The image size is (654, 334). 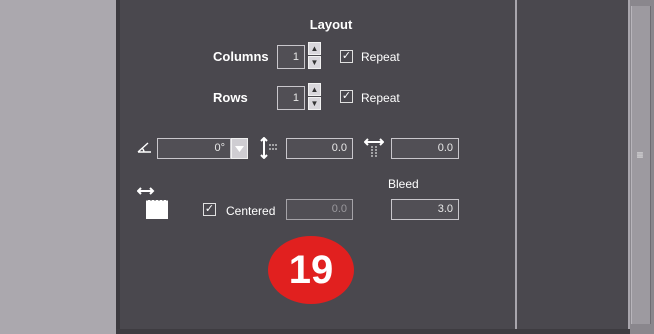 What do you see at coordinates (380, 98) in the screenshot?
I see `repeat-rows-label: Repeat` at bounding box center [380, 98].